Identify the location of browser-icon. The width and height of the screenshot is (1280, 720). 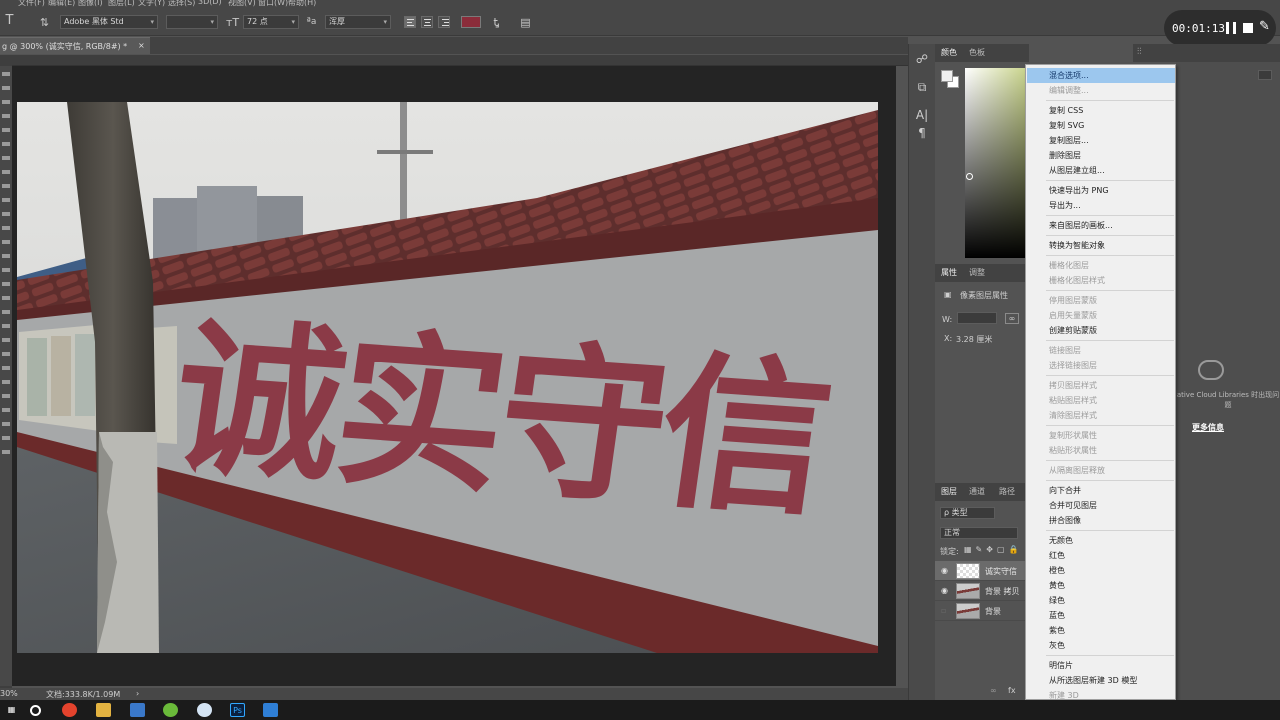
(170, 710).